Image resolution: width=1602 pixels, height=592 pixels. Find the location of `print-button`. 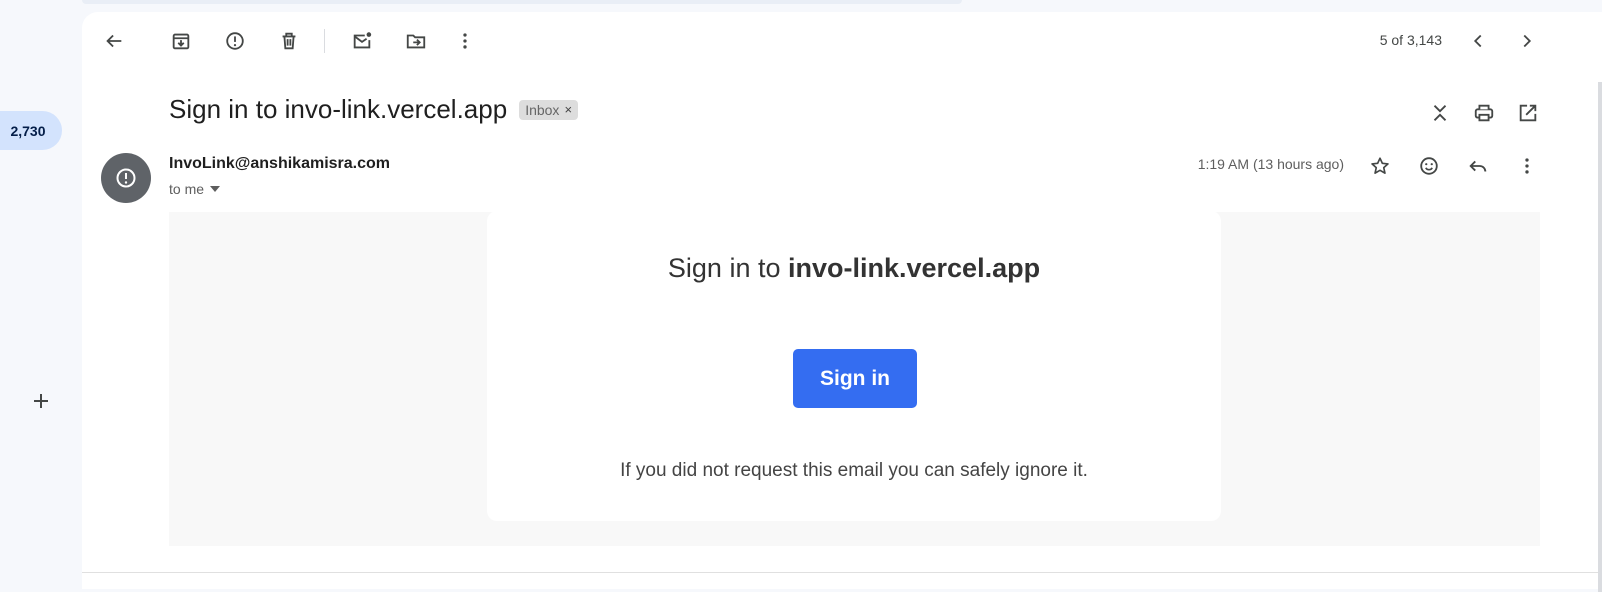

print-button is located at coordinates (1484, 113).